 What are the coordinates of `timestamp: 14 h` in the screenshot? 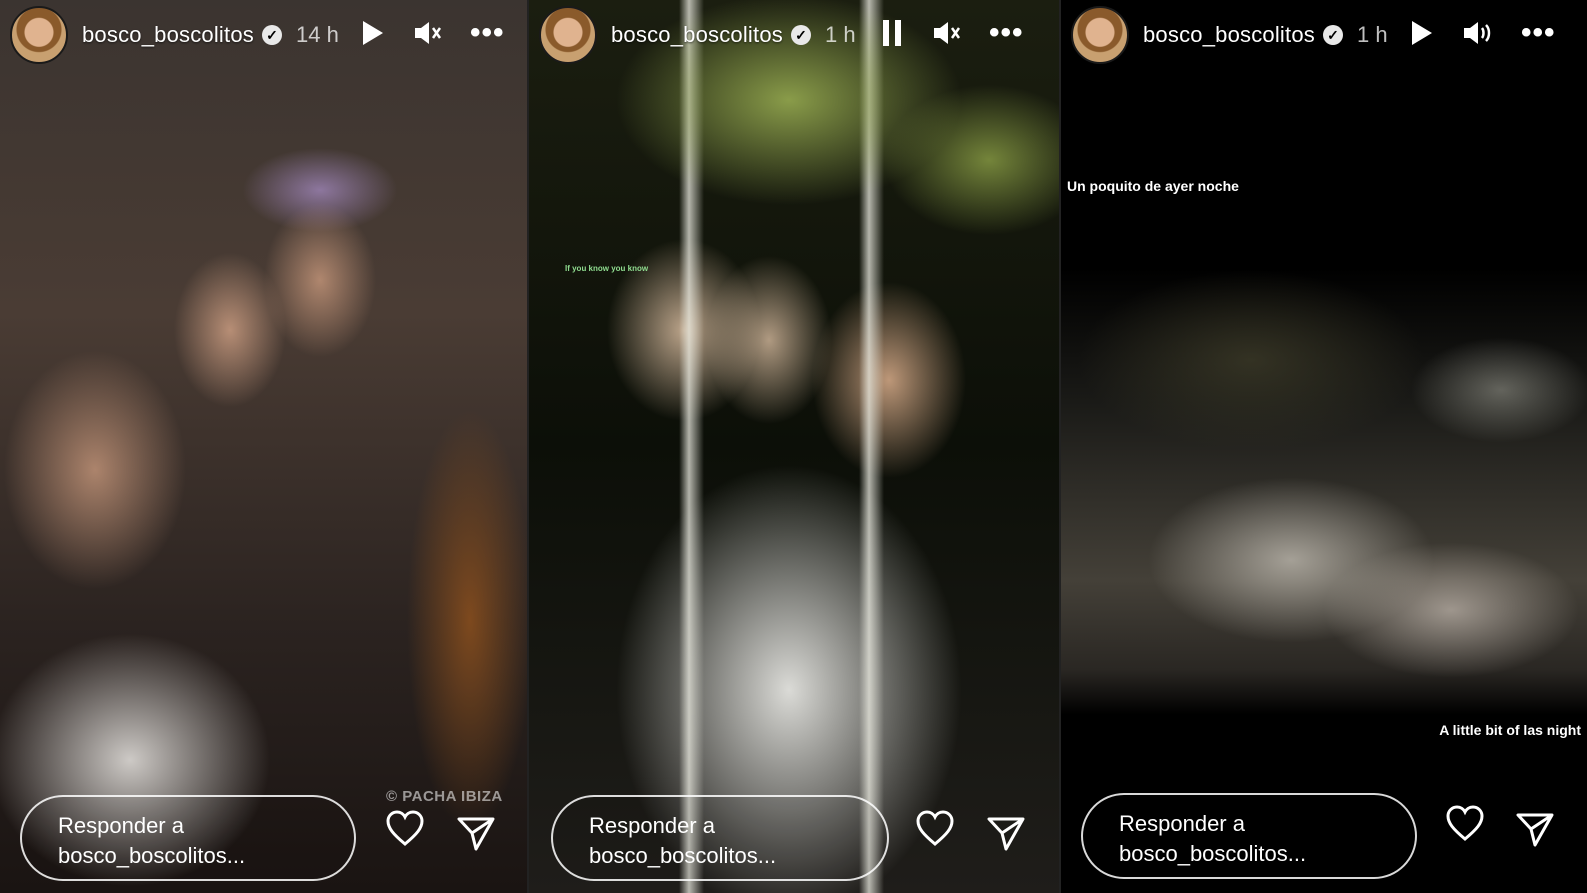 It's located at (317, 34).